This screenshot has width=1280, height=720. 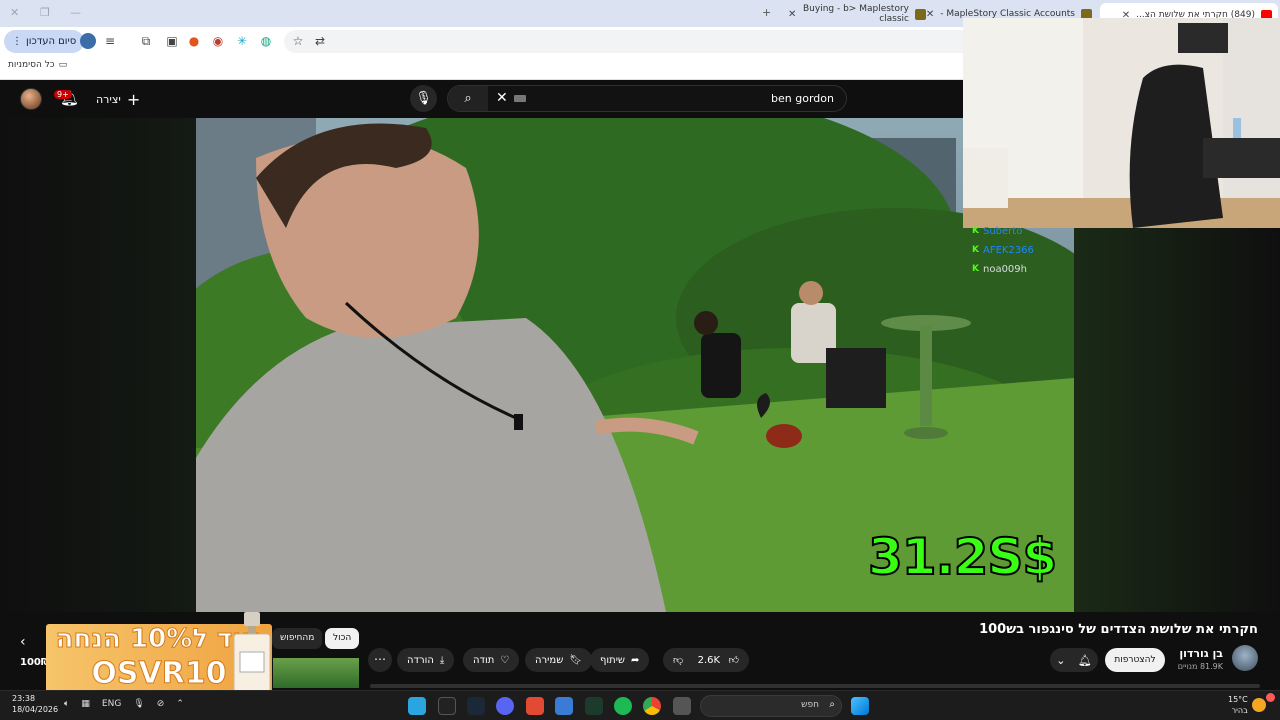 I want to click on extension-blue-icon: ✳, so click(x=242, y=41).